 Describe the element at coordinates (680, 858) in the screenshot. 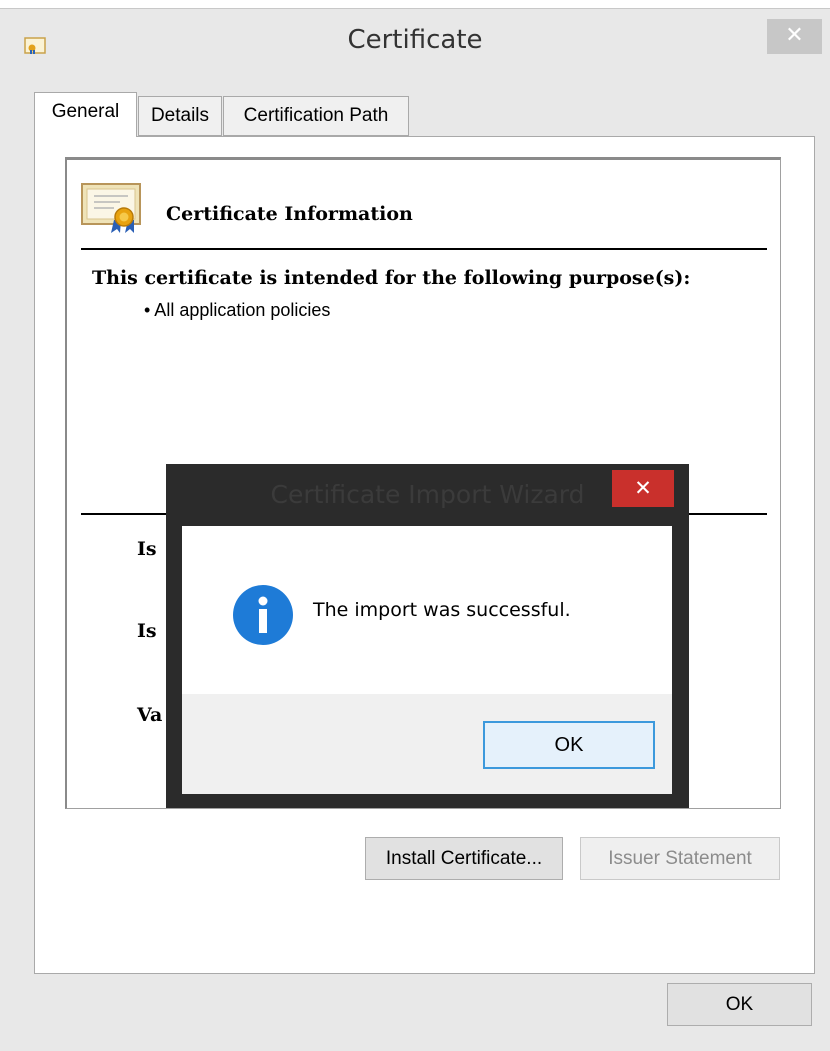

I see `issuer-statement-button: Issuer Statement` at that location.